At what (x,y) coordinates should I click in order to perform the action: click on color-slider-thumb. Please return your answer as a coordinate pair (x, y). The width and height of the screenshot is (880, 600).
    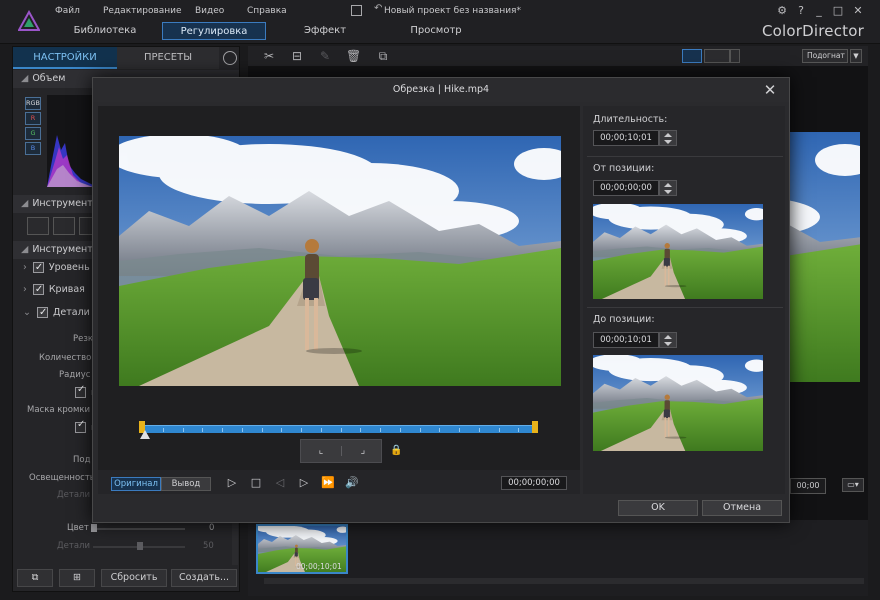
    Looking at the image, I should click on (94, 528).